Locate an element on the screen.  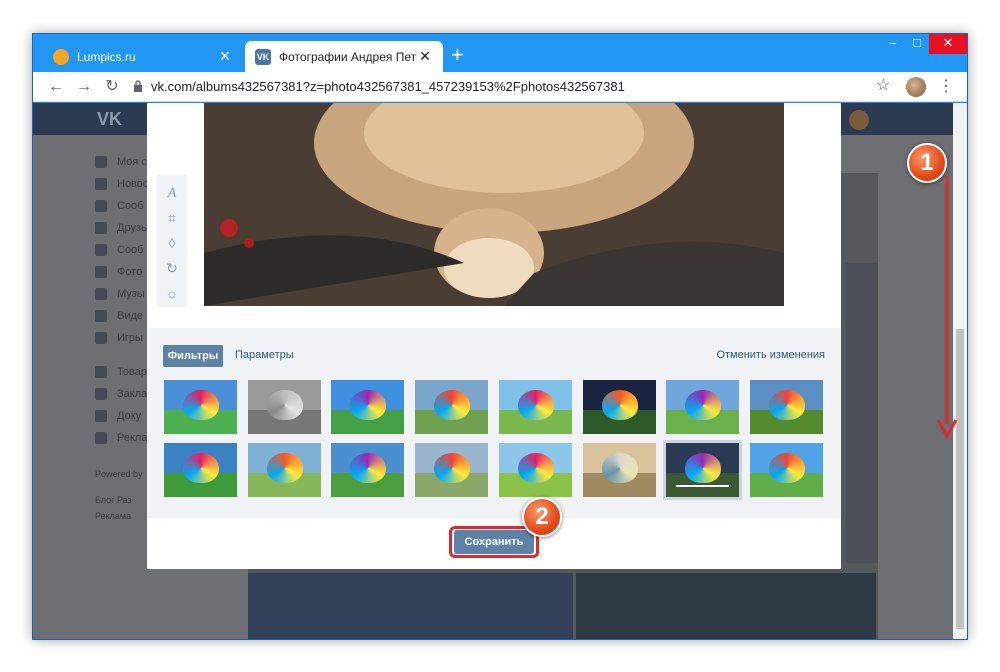
close-window-button: ✕ is located at coordinates (948, 44).